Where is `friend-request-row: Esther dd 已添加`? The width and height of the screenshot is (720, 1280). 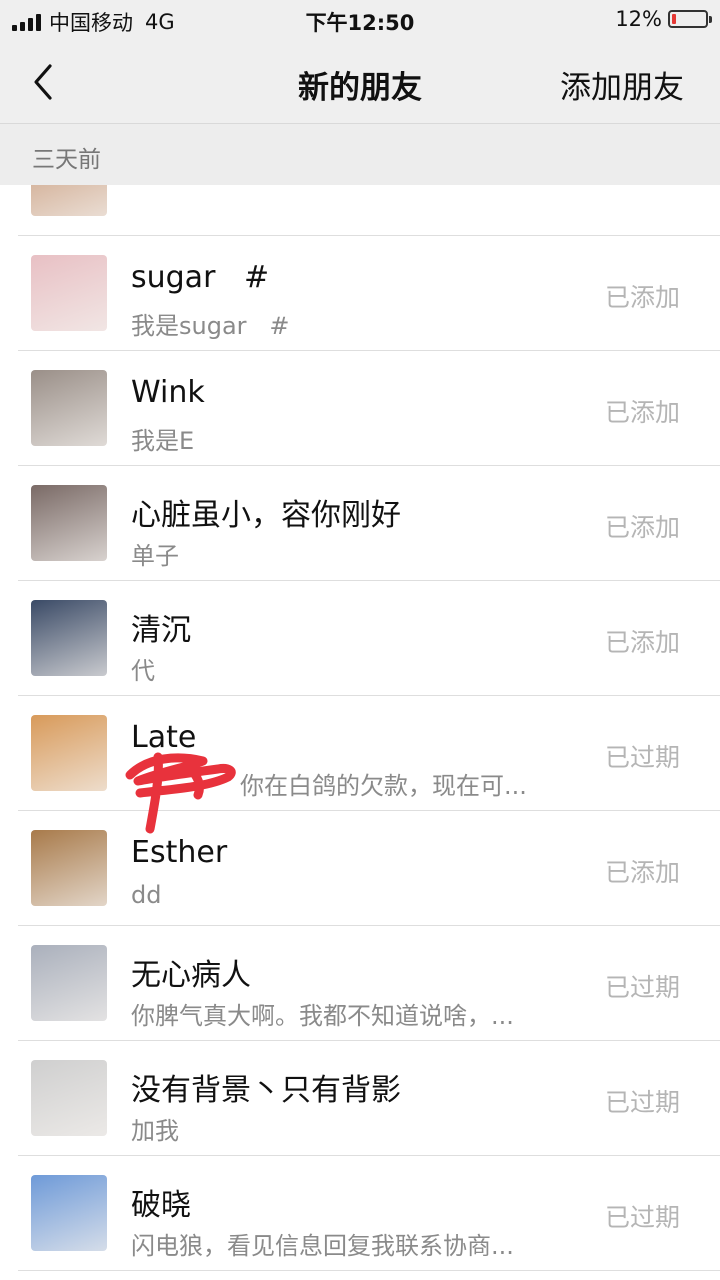 friend-request-row: Esther dd 已添加 is located at coordinates (360, 868).